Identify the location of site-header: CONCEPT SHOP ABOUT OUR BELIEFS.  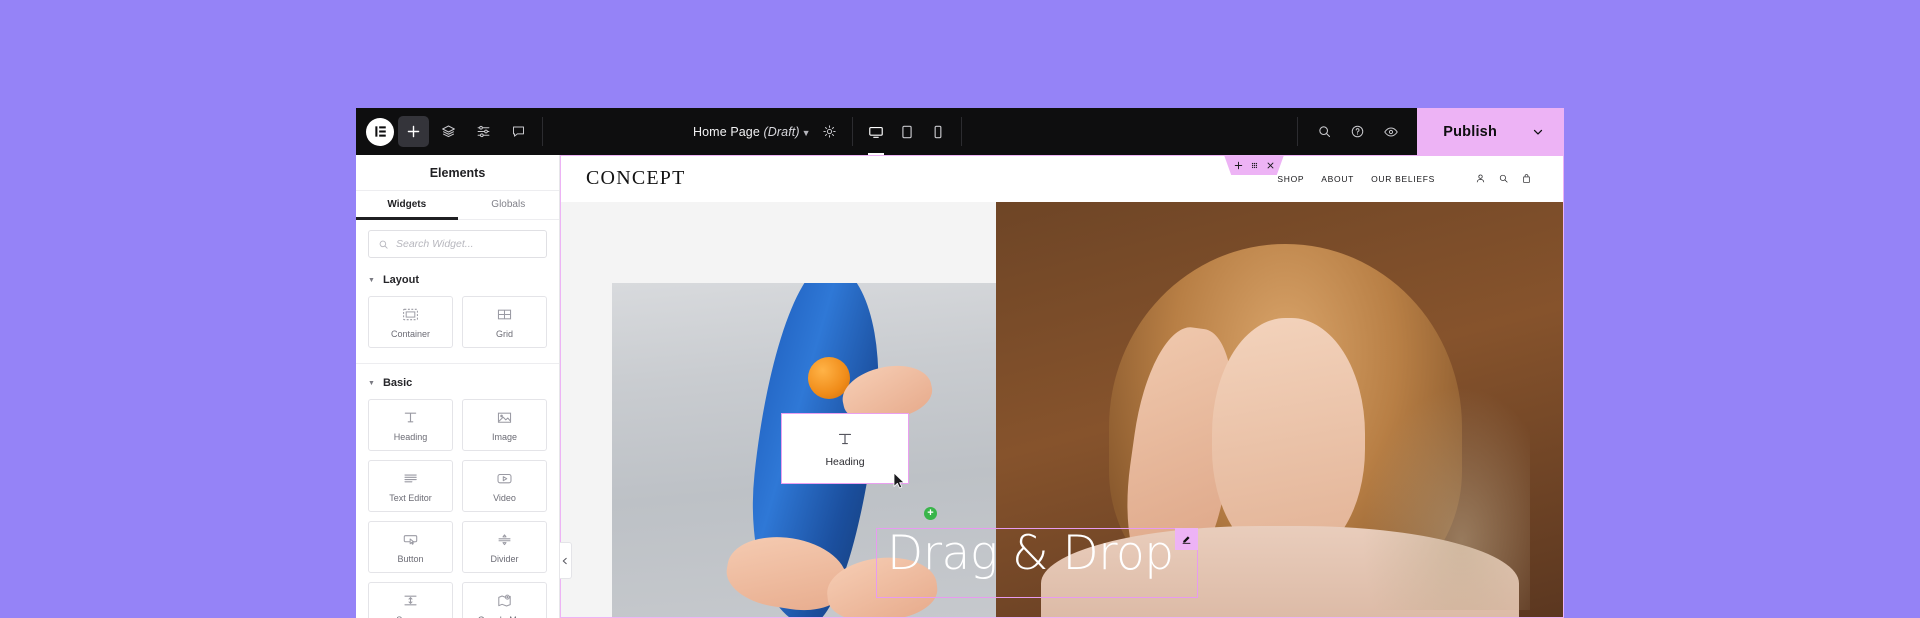
(1062, 178).